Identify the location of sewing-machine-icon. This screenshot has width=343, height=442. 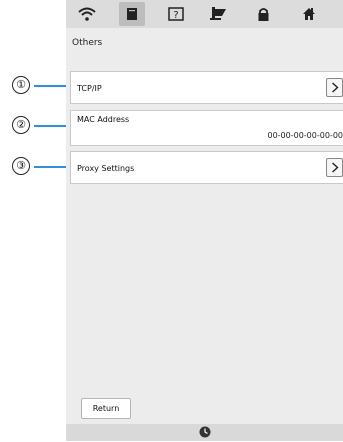
(219, 14).